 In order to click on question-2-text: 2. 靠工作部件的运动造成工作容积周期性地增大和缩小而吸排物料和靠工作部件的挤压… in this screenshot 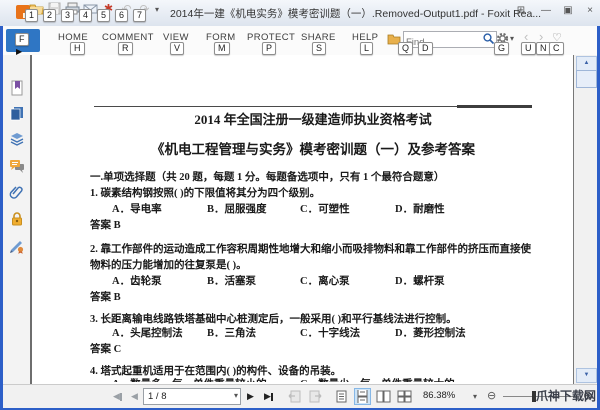, I will do `click(310, 257)`.